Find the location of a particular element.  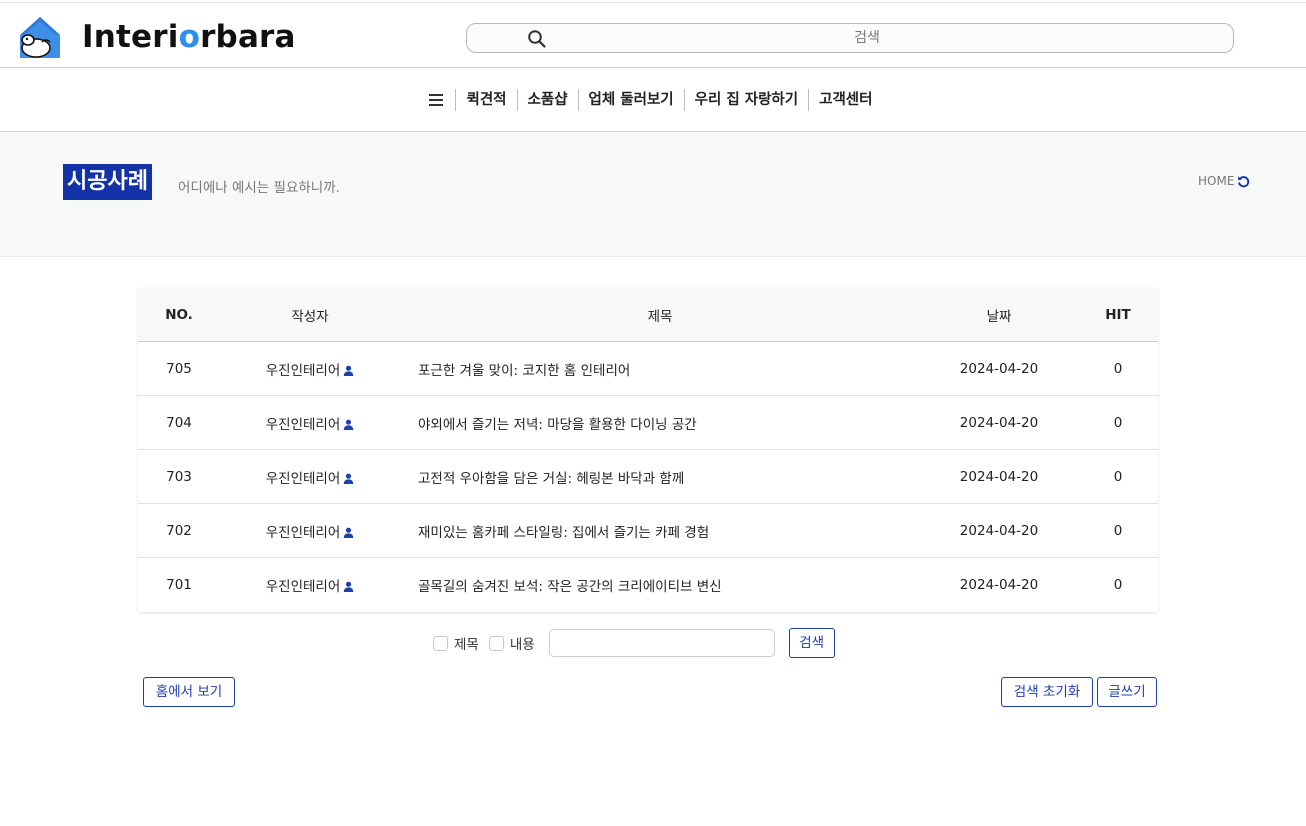

content-checkbox-label: 내용 is located at coordinates (522, 645).